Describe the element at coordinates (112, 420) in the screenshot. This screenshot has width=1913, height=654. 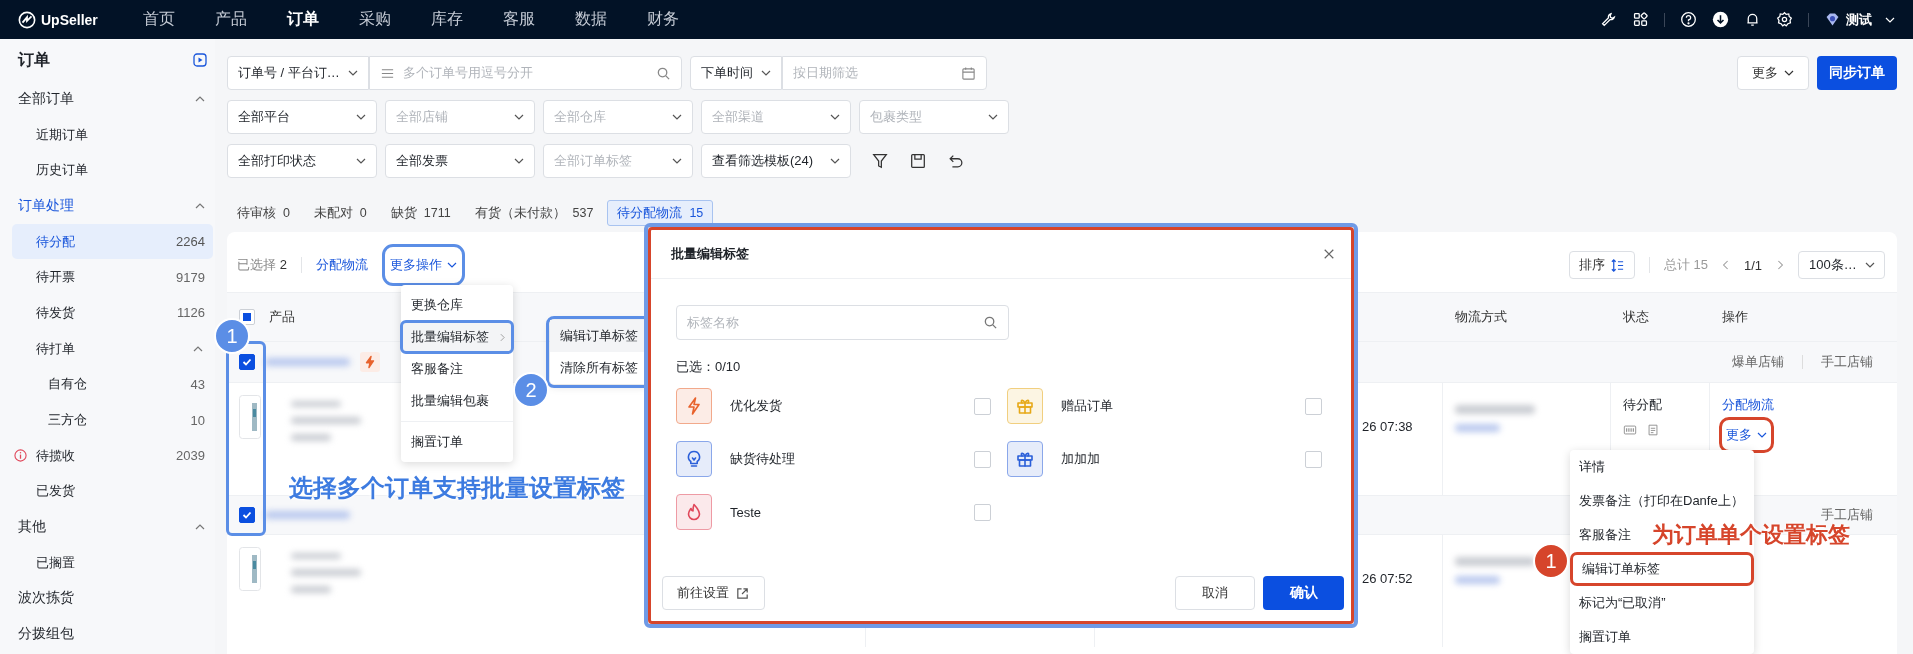
I see `sidebar-item: 三方仓 10` at that location.